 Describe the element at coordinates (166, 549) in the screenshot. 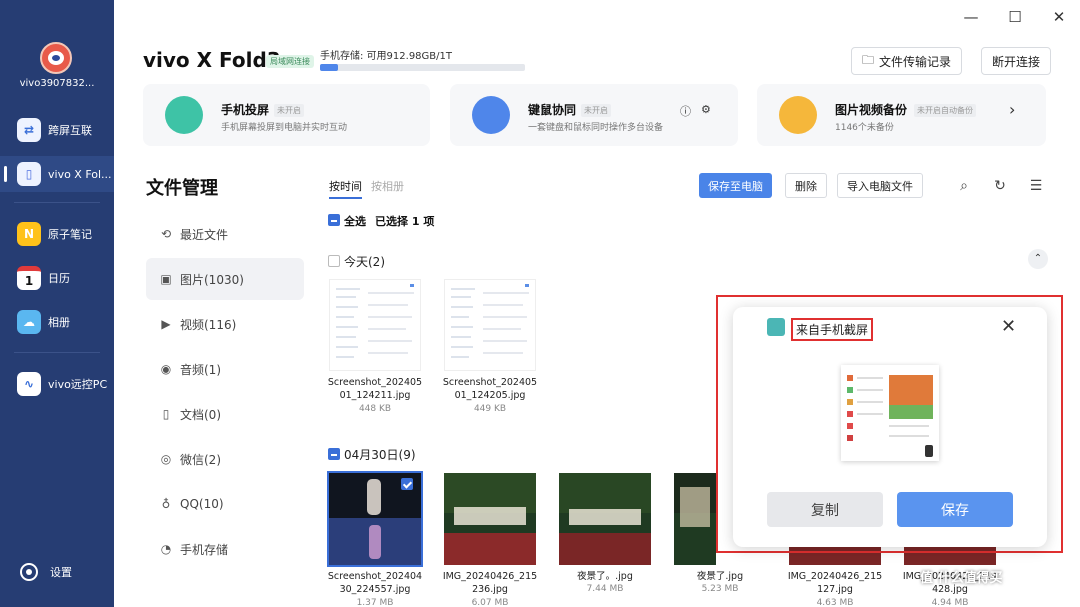

I see `phone-storage-icon: ◔` at that location.